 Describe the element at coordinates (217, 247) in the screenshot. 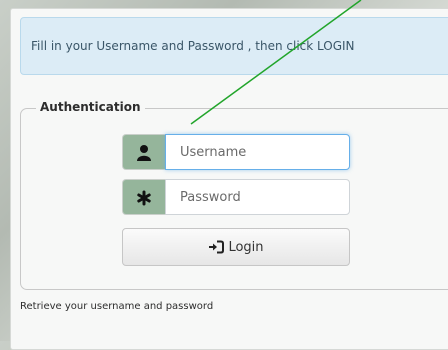

I see `sign-in-icon` at that location.